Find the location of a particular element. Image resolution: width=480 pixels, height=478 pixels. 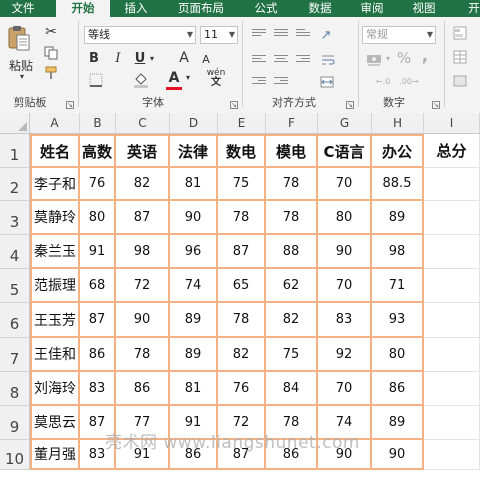

cut-icon: ✂ is located at coordinates (51, 32).